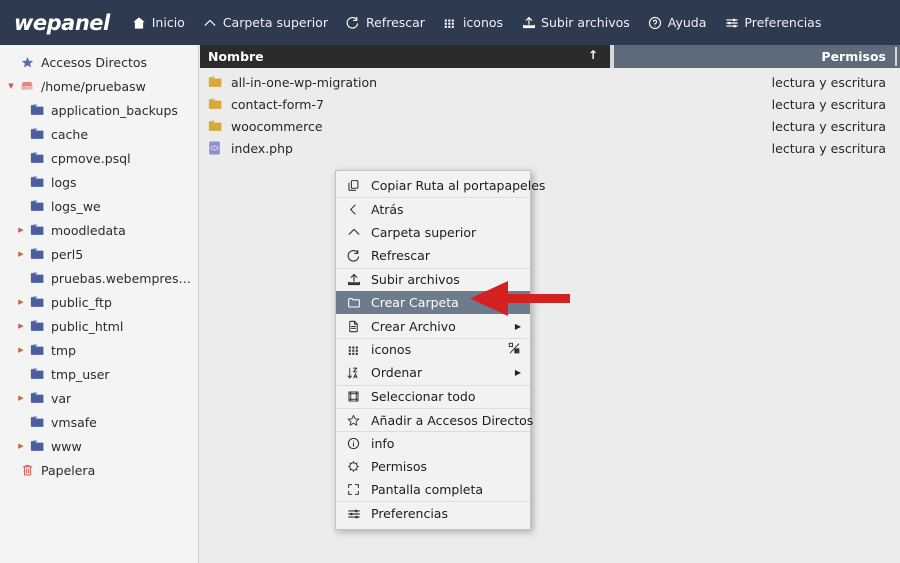  I want to click on sidebar-item-label: application_backups, so click(114, 110).